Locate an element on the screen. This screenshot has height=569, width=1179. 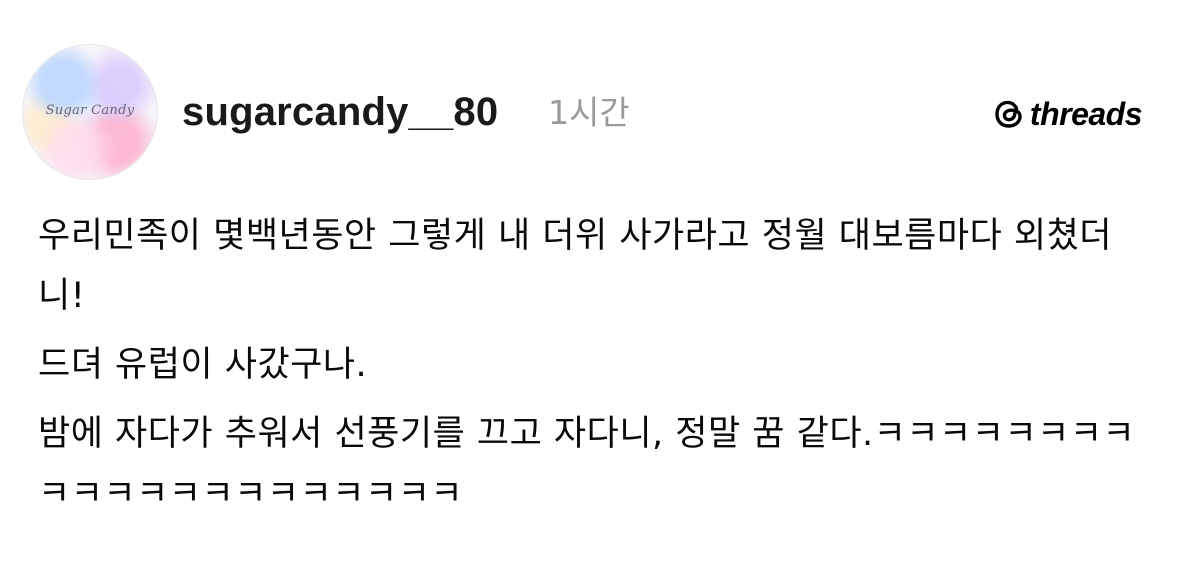
post-text-line: 드뎌 유럽이 사갔구나. is located at coordinates (203, 365).